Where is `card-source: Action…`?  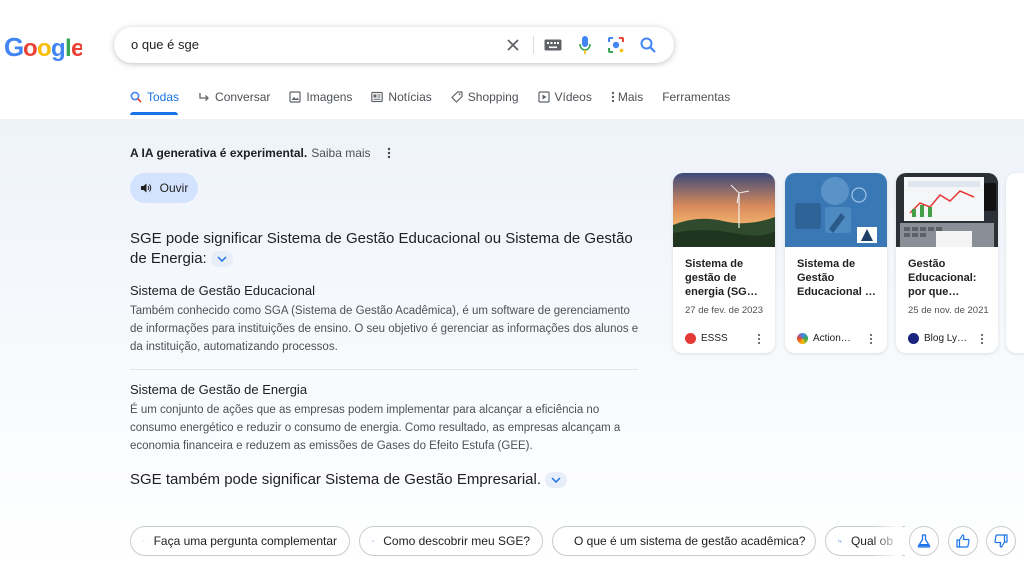 card-source: Action… is located at coordinates (824, 338).